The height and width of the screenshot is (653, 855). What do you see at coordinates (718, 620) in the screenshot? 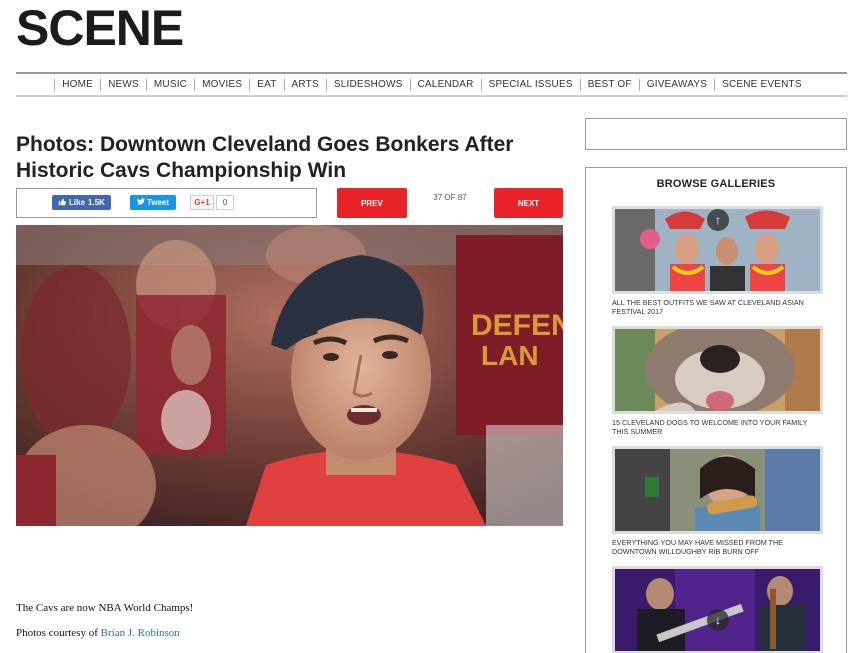
I see `arrow-down-icon: ↓` at bounding box center [718, 620].